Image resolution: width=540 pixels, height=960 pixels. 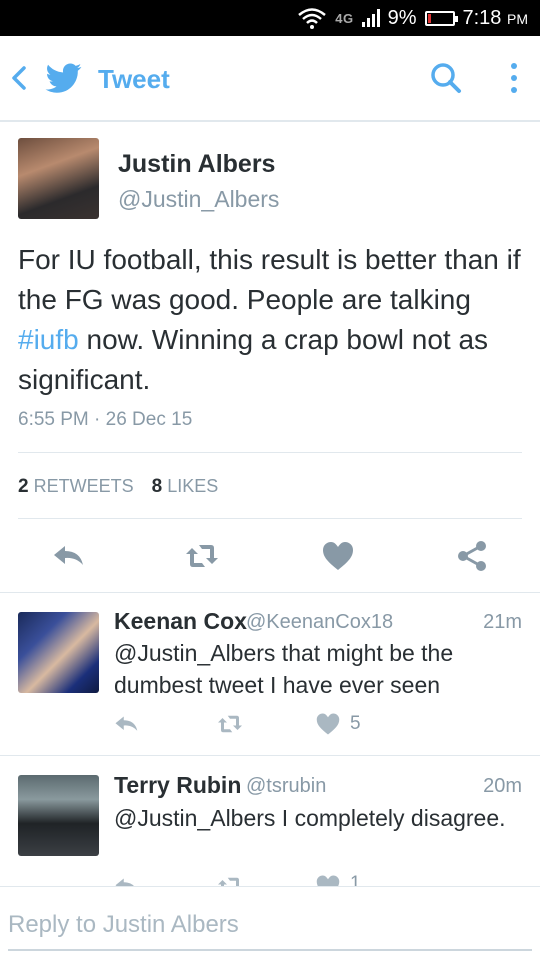 I want to click on share-icon, so click(x=472, y=556).